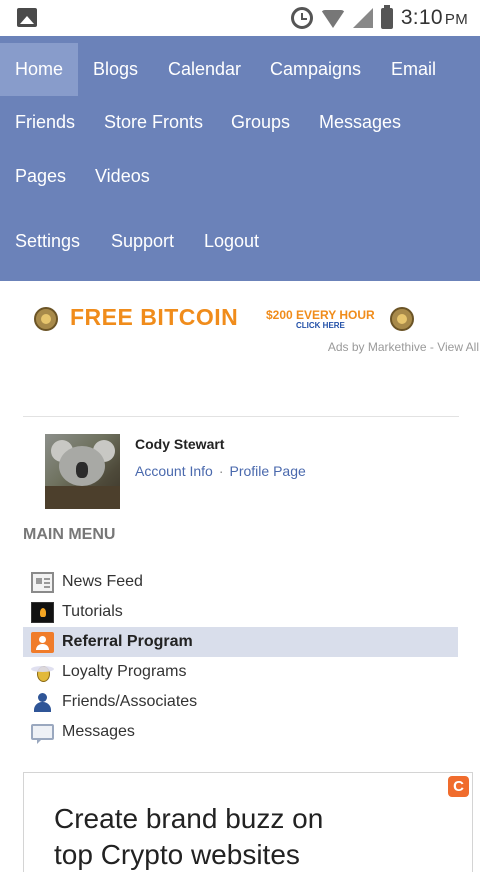 This screenshot has height=872, width=480. I want to click on menu-item-messages: Messages, so click(240, 732).